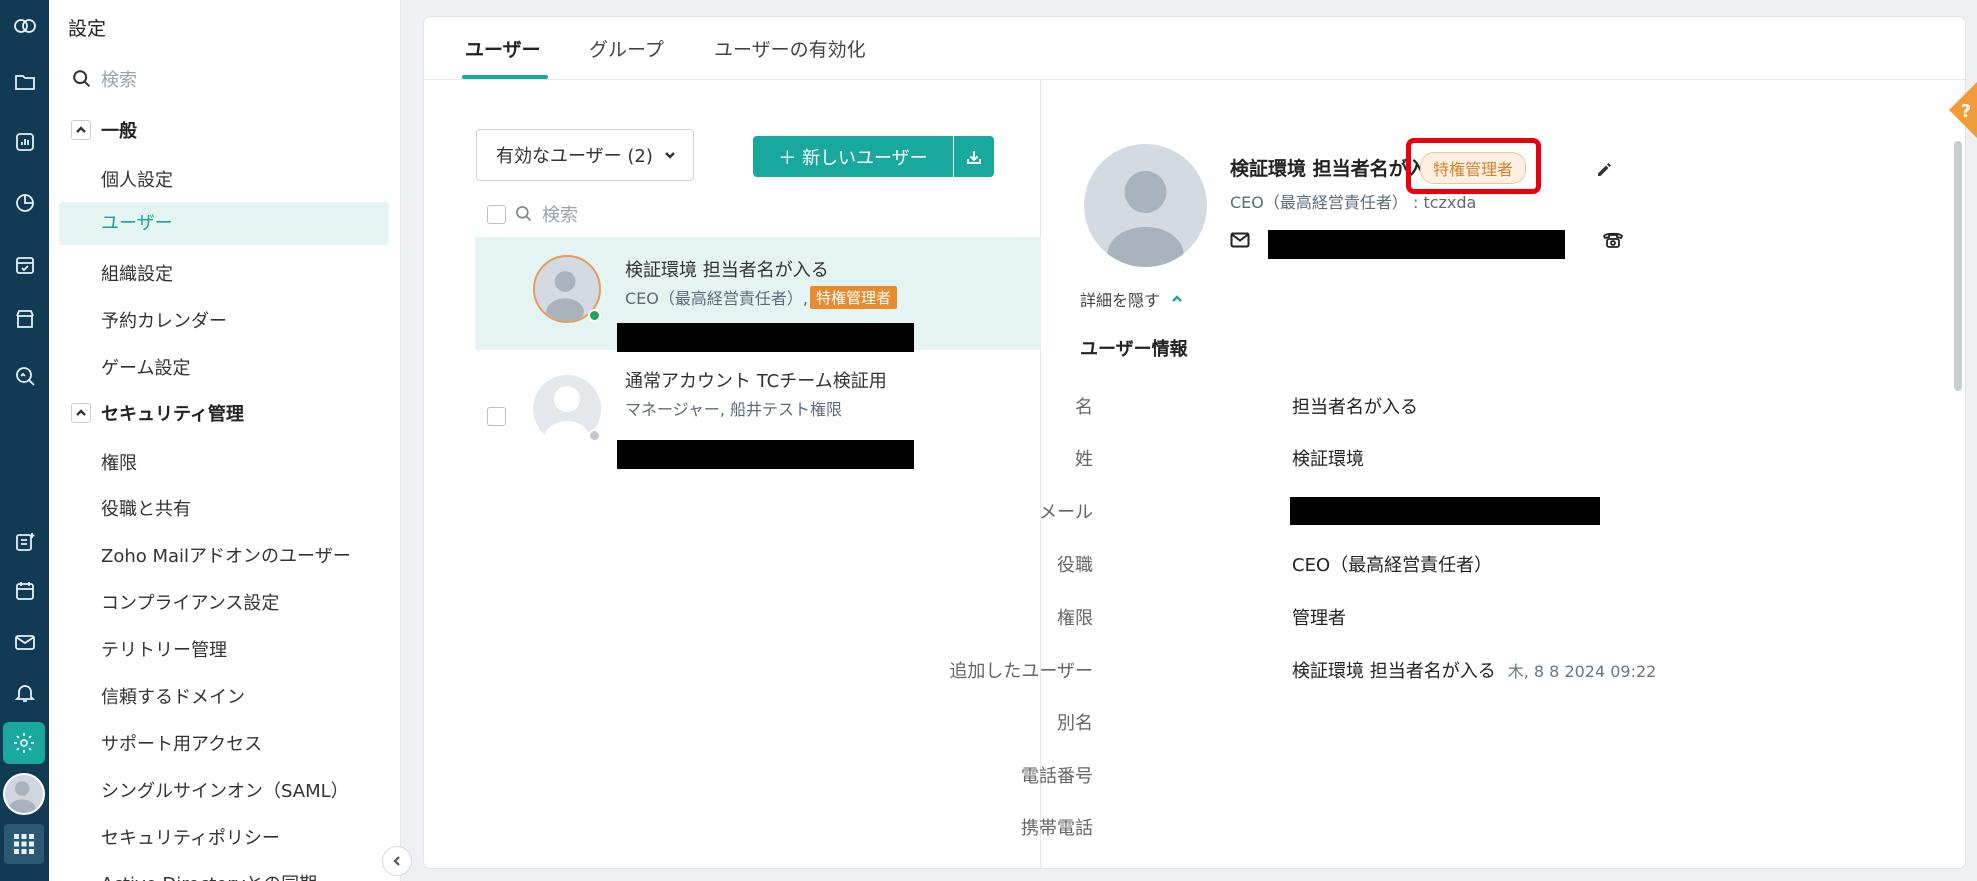 This screenshot has width=1977, height=881. Describe the element at coordinates (1958, 266) in the screenshot. I see `detail-scrollbar` at that location.